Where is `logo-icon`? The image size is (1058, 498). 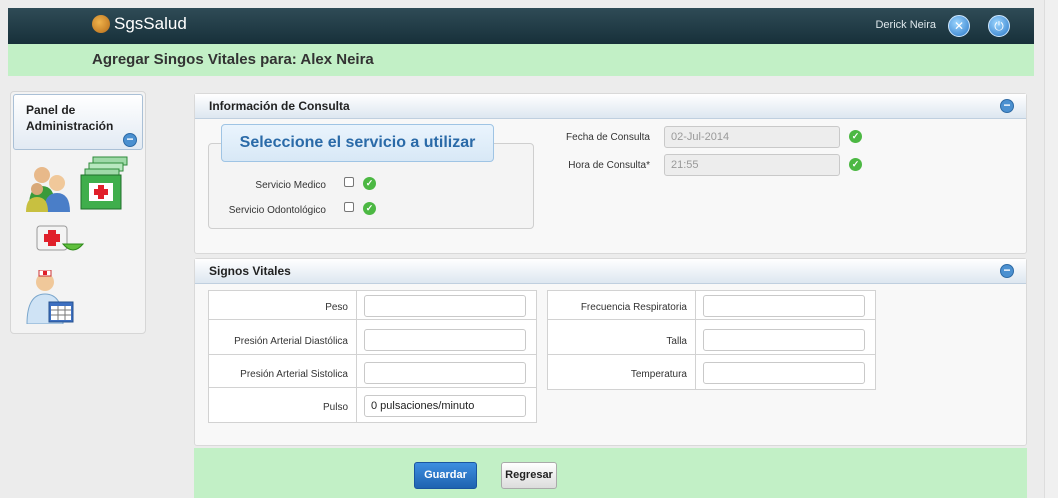 logo-icon is located at coordinates (101, 24).